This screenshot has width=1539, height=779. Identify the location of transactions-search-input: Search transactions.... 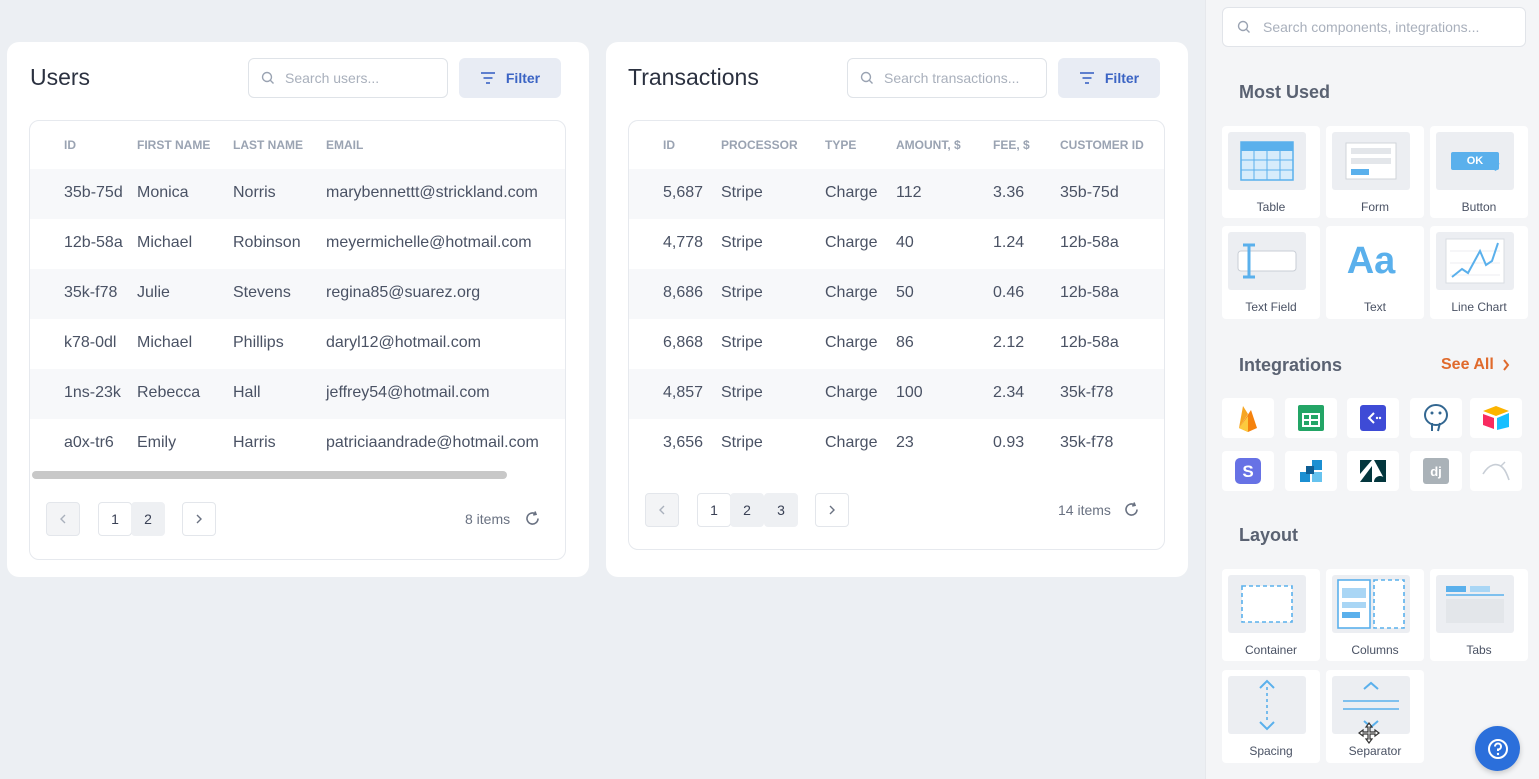
(947, 78).